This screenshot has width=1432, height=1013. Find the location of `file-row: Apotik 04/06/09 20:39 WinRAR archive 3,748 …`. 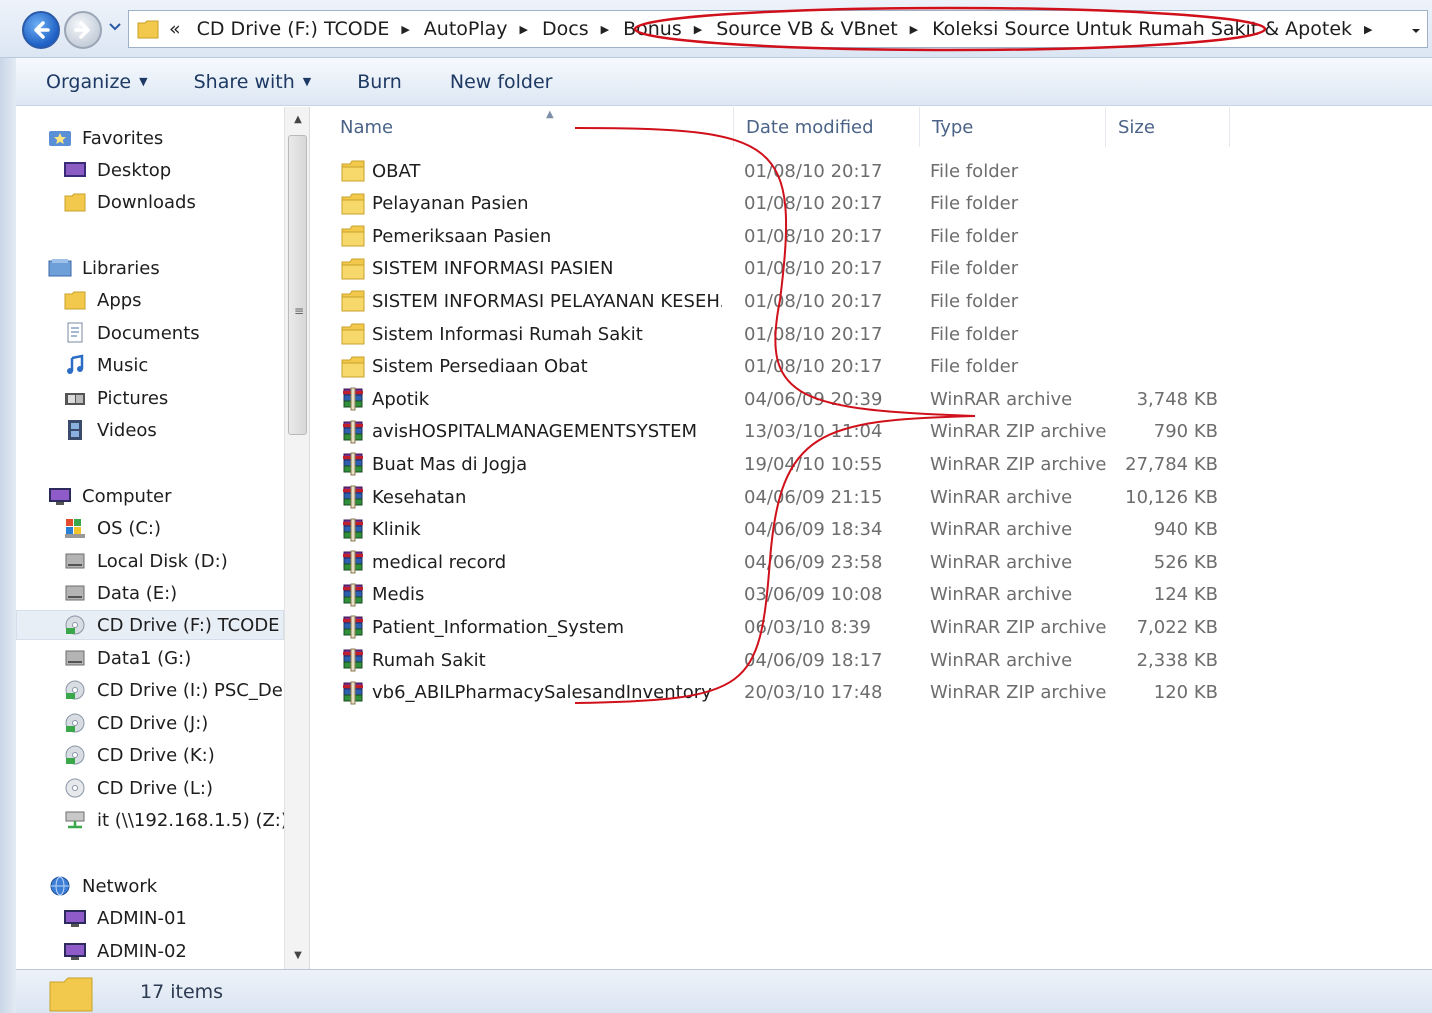

file-row: Apotik 04/06/09 20:39 WinRAR archive 3,748 … is located at coordinates (776, 399).